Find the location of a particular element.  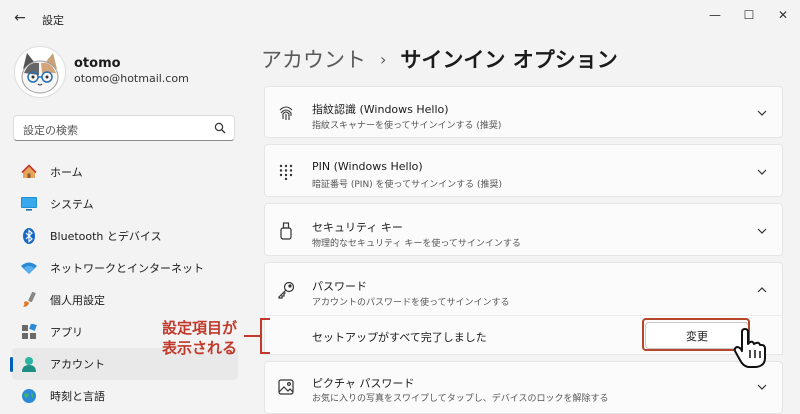

maximize-icon: ☐ is located at coordinates (749, 15).